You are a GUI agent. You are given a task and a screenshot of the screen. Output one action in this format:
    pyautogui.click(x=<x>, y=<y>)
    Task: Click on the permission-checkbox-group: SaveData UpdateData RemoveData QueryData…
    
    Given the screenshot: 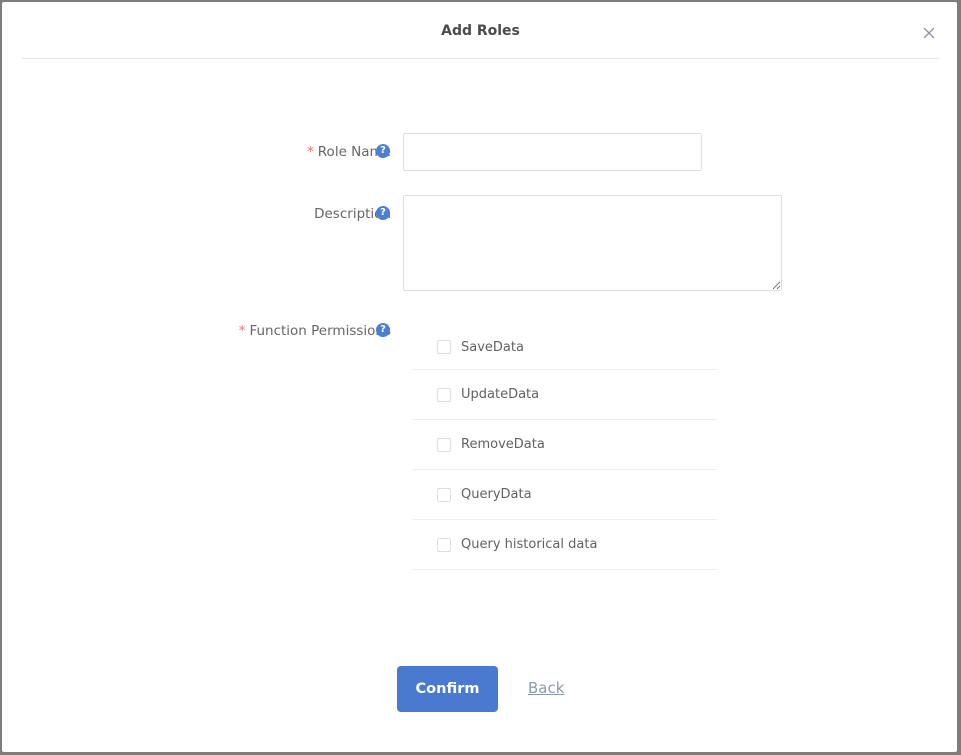 What is the action you would take?
    pyautogui.click(x=565, y=446)
    